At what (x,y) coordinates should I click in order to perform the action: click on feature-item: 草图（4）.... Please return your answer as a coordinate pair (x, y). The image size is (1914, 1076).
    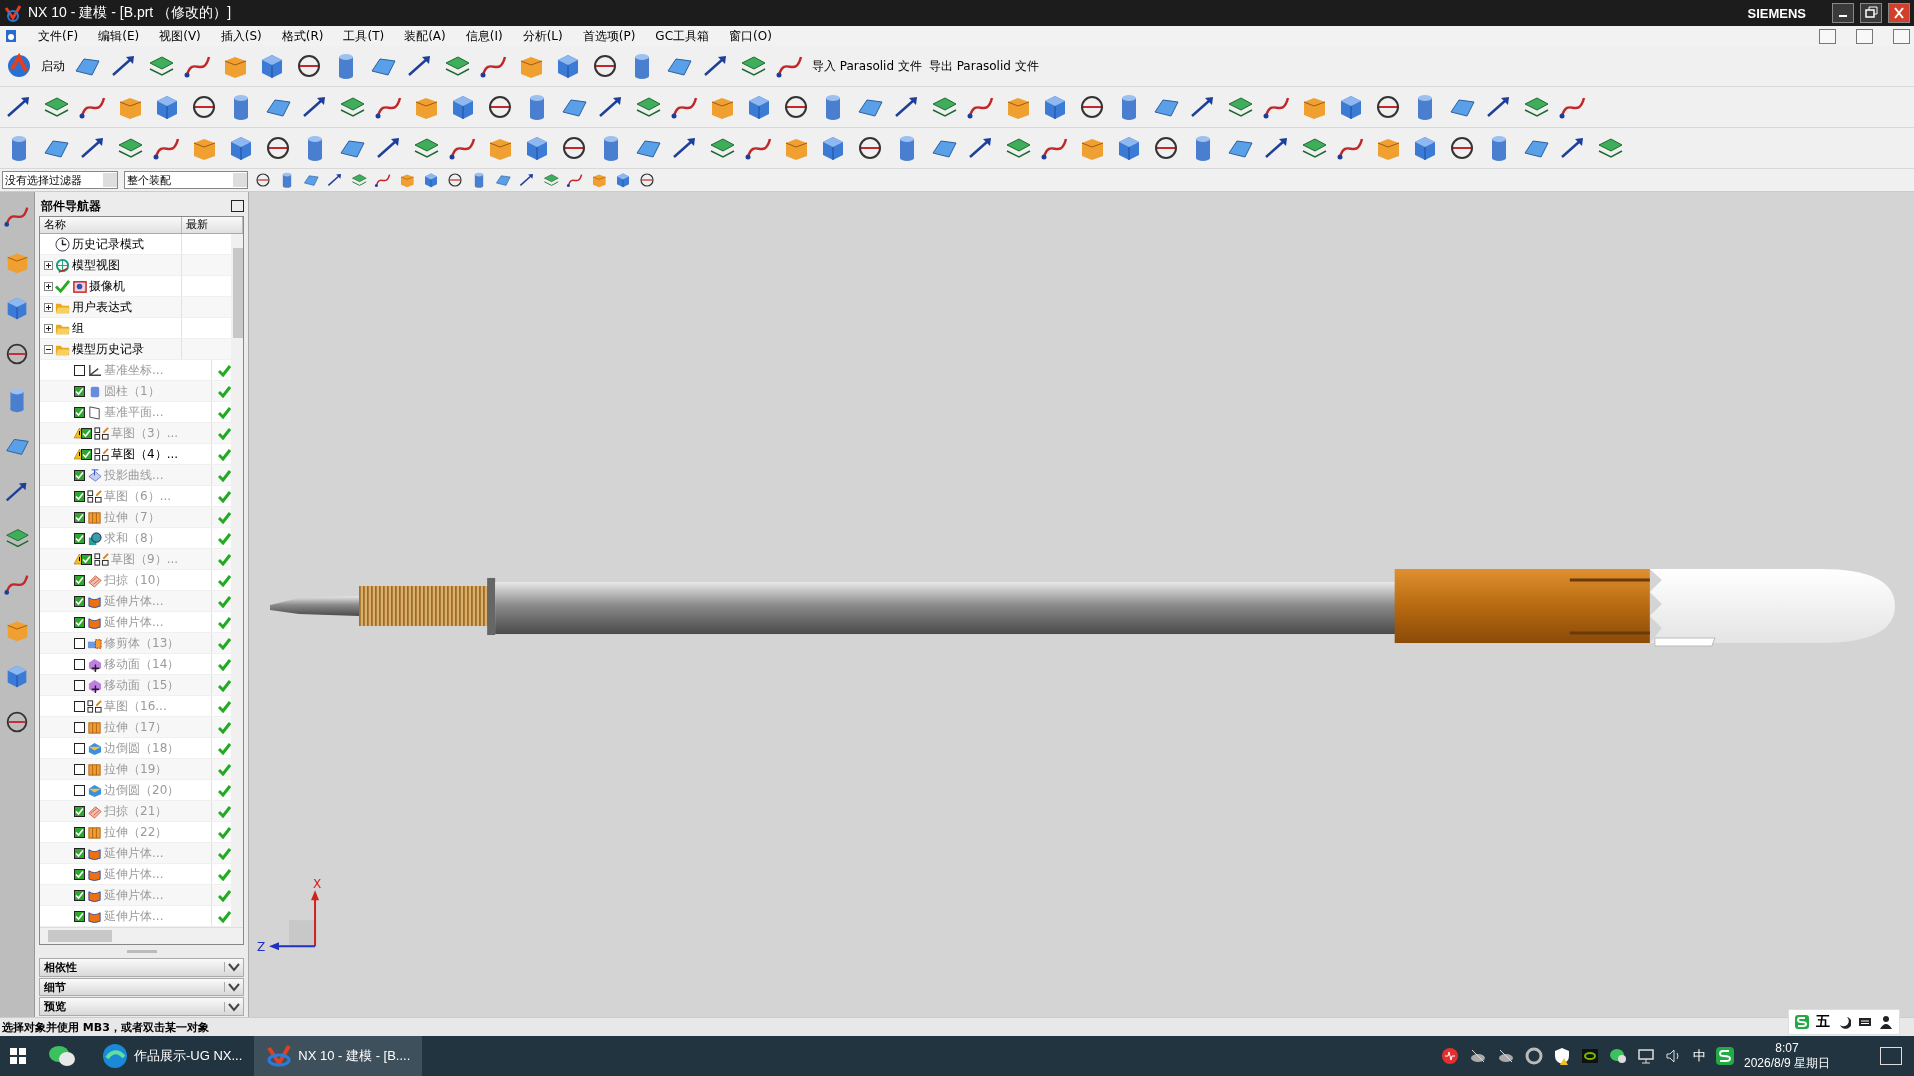
    Looking at the image, I should click on (145, 454).